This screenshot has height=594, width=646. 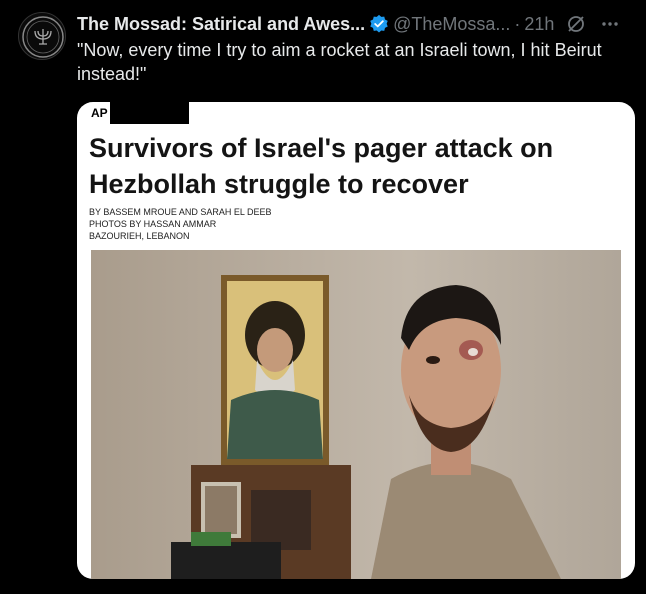 I want to click on ap-logo-text: AP, so click(x=99, y=113).